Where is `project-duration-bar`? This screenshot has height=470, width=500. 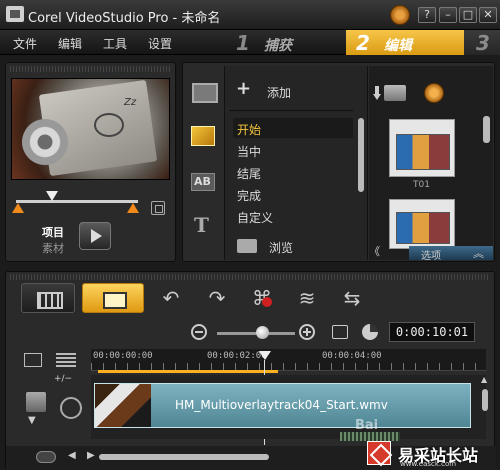 project-duration-bar is located at coordinates (188, 371).